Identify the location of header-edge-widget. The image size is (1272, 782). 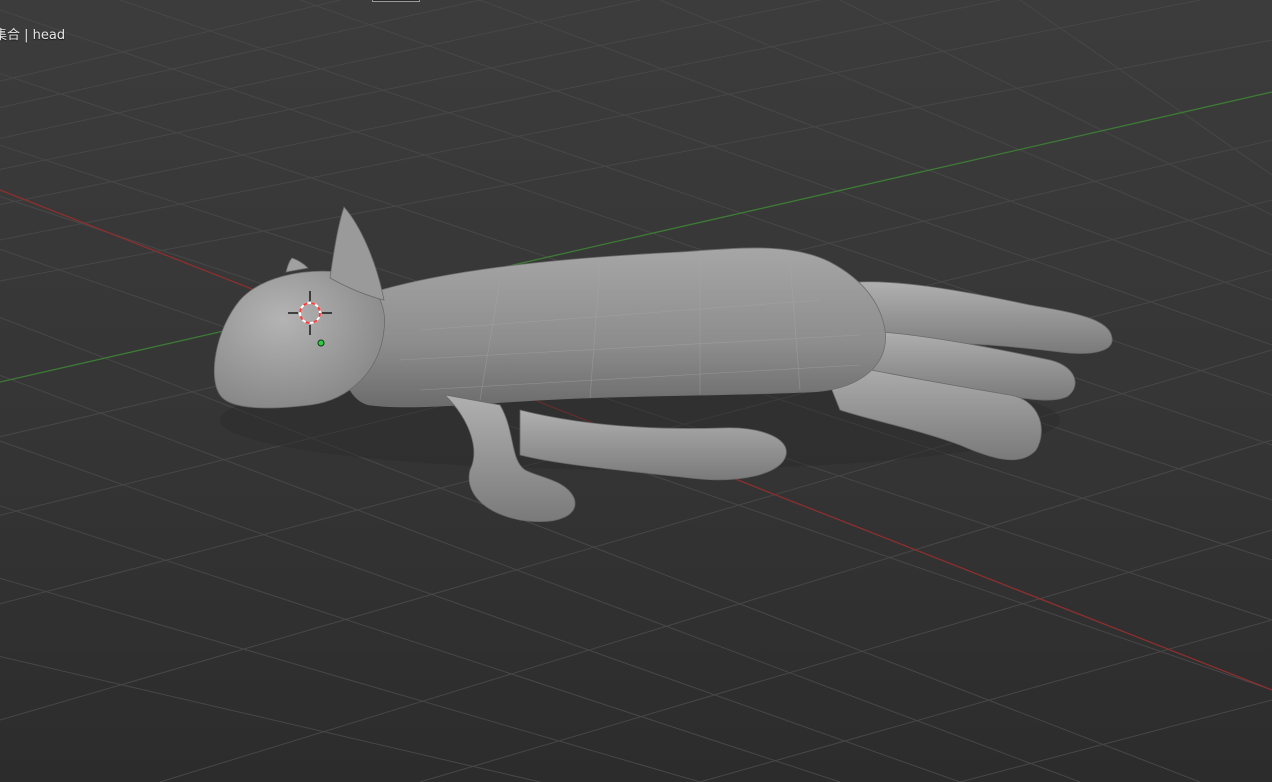
(396, 1).